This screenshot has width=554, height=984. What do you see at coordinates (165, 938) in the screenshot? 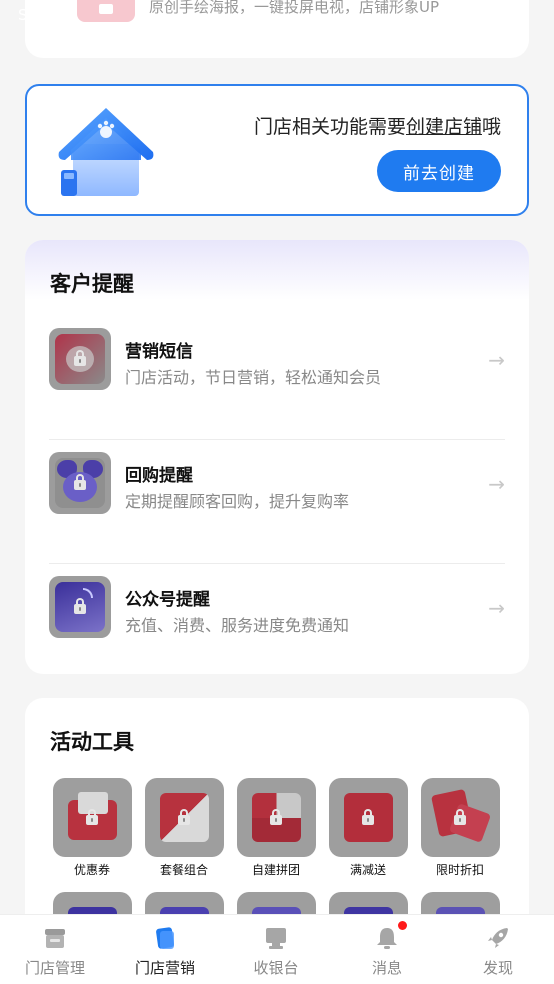
I see `marketing-icon` at bounding box center [165, 938].